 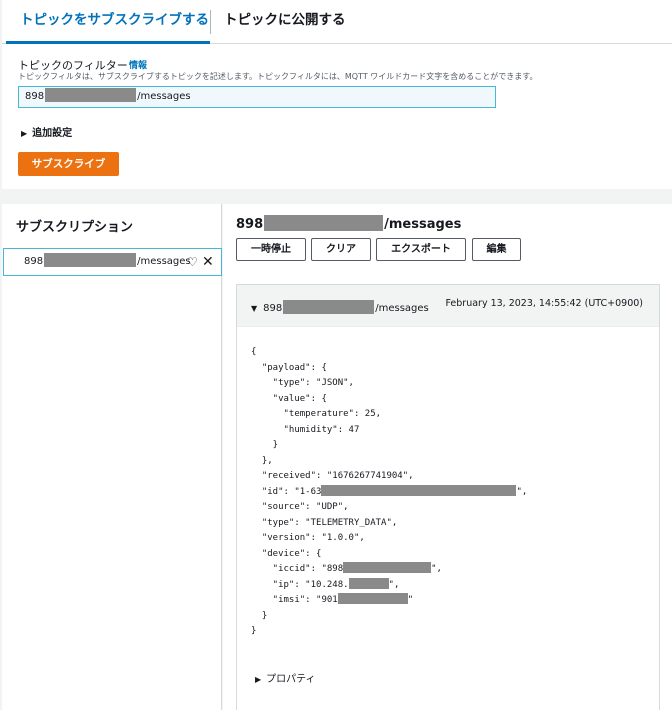 What do you see at coordinates (286, 553) in the screenshot?
I see `json-line: "device": {` at bounding box center [286, 553].